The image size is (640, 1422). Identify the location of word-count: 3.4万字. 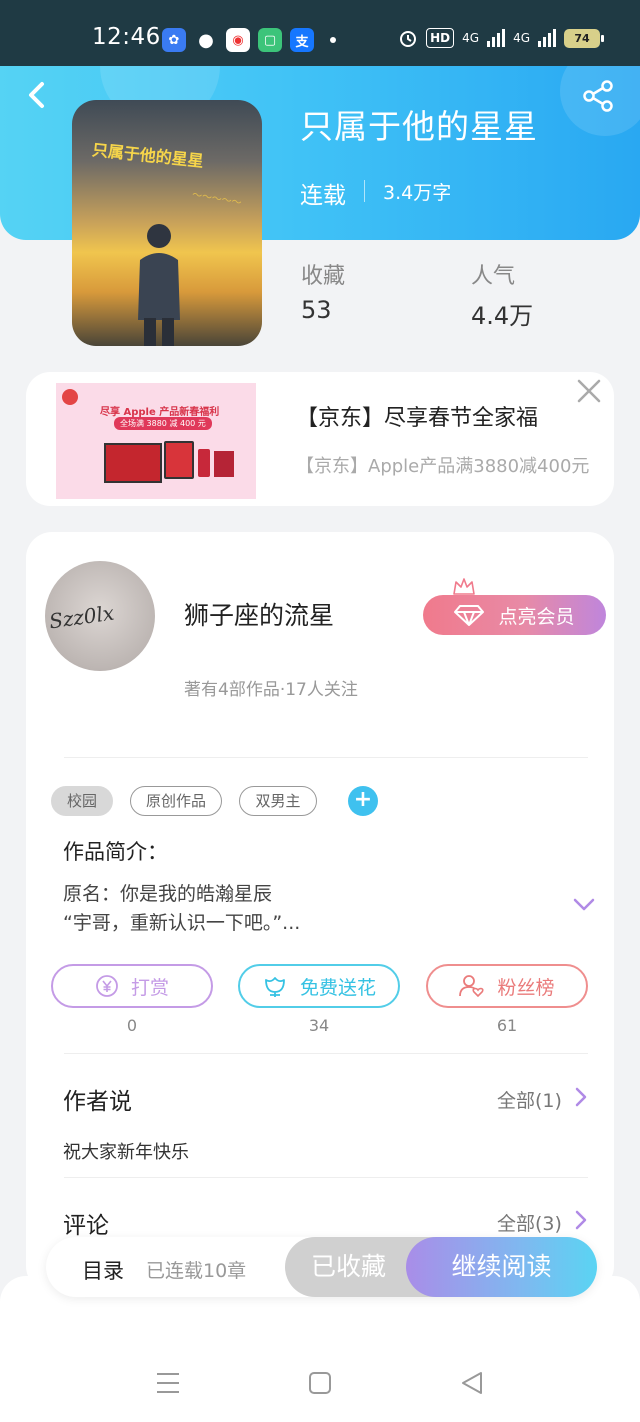
(417, 193).